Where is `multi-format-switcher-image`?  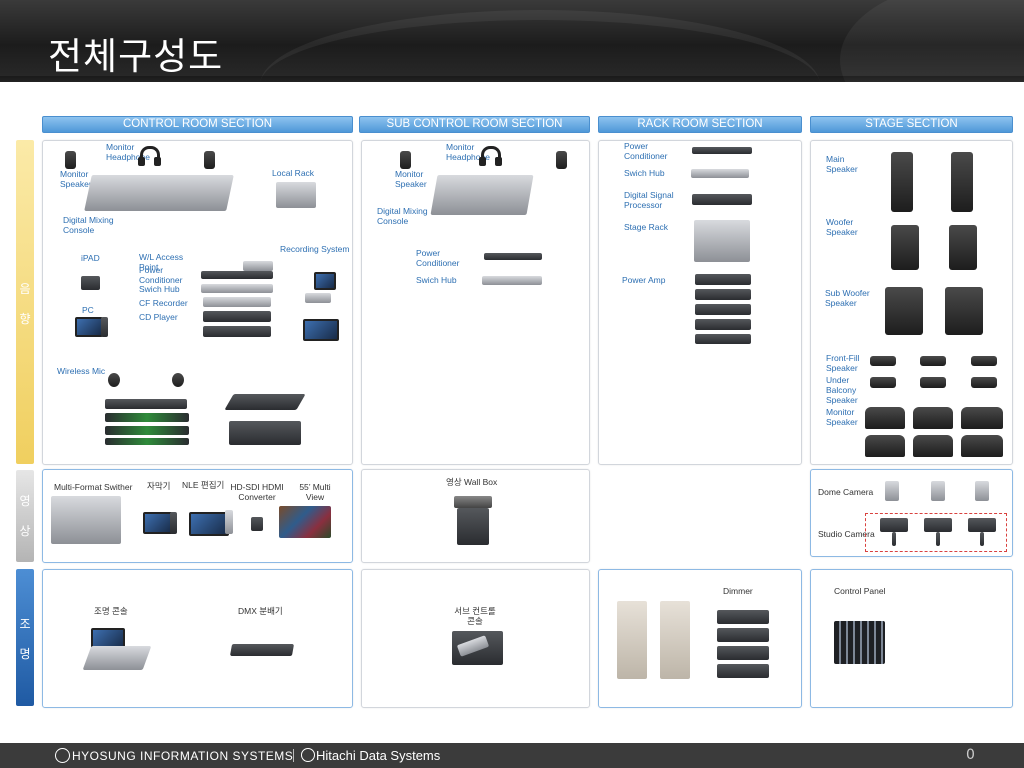 multi-format-switcher-image is located at coordinates (86, 520).